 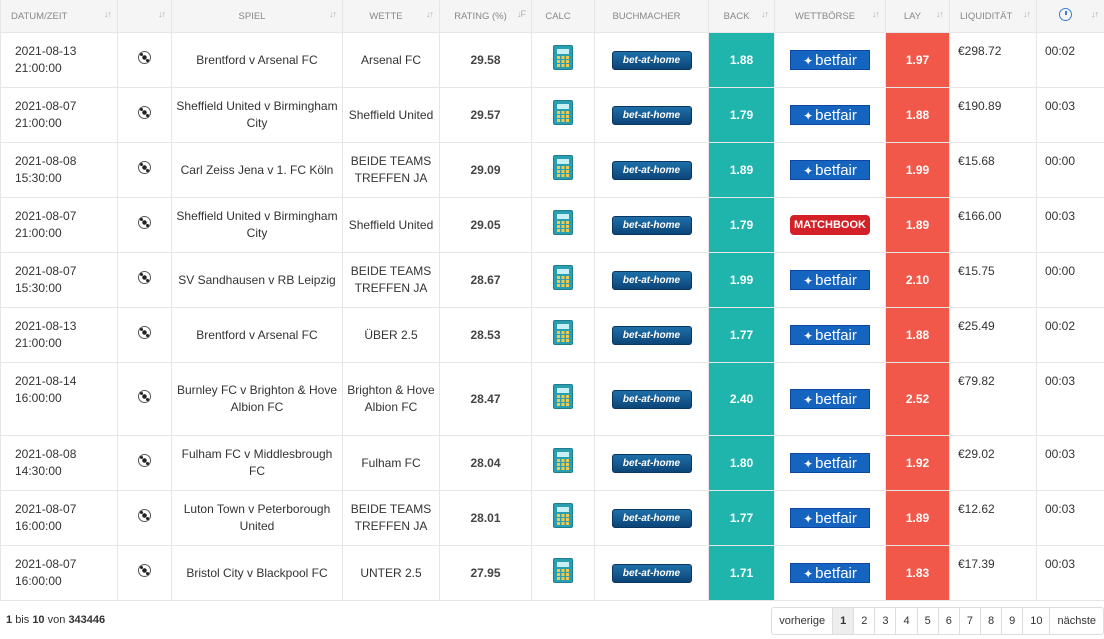 What do you see at coordinates (1076, 621) in the screenshot?
I see `next-page-button: nächste` at bounding box center [1076, 621].